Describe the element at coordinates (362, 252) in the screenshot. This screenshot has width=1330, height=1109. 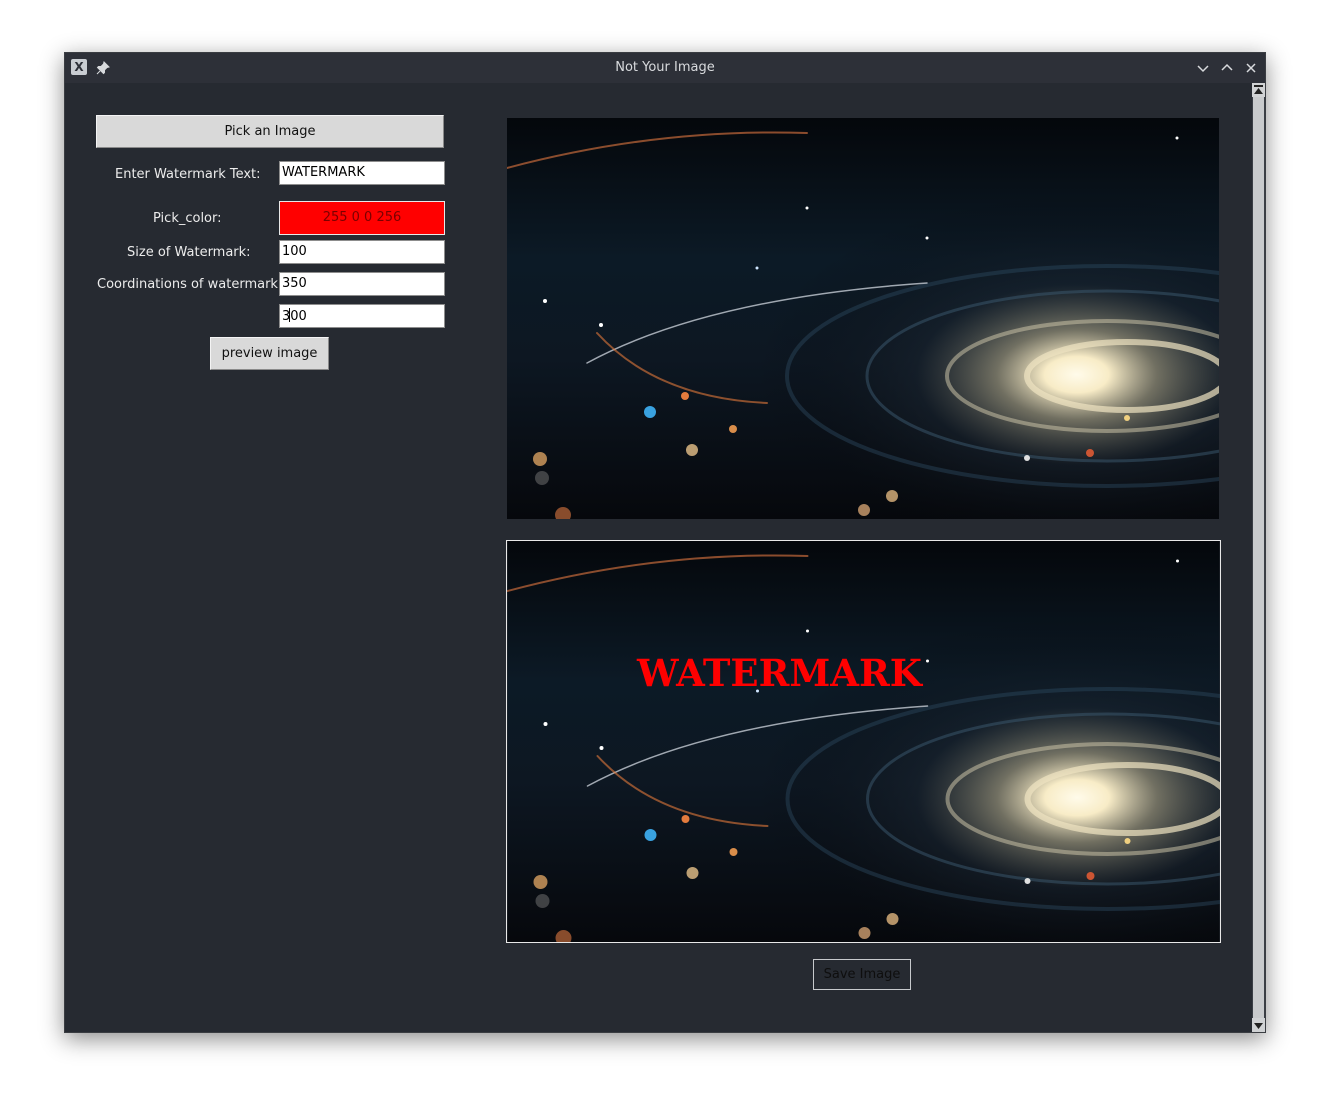
I see `size-input: 100` at that location.